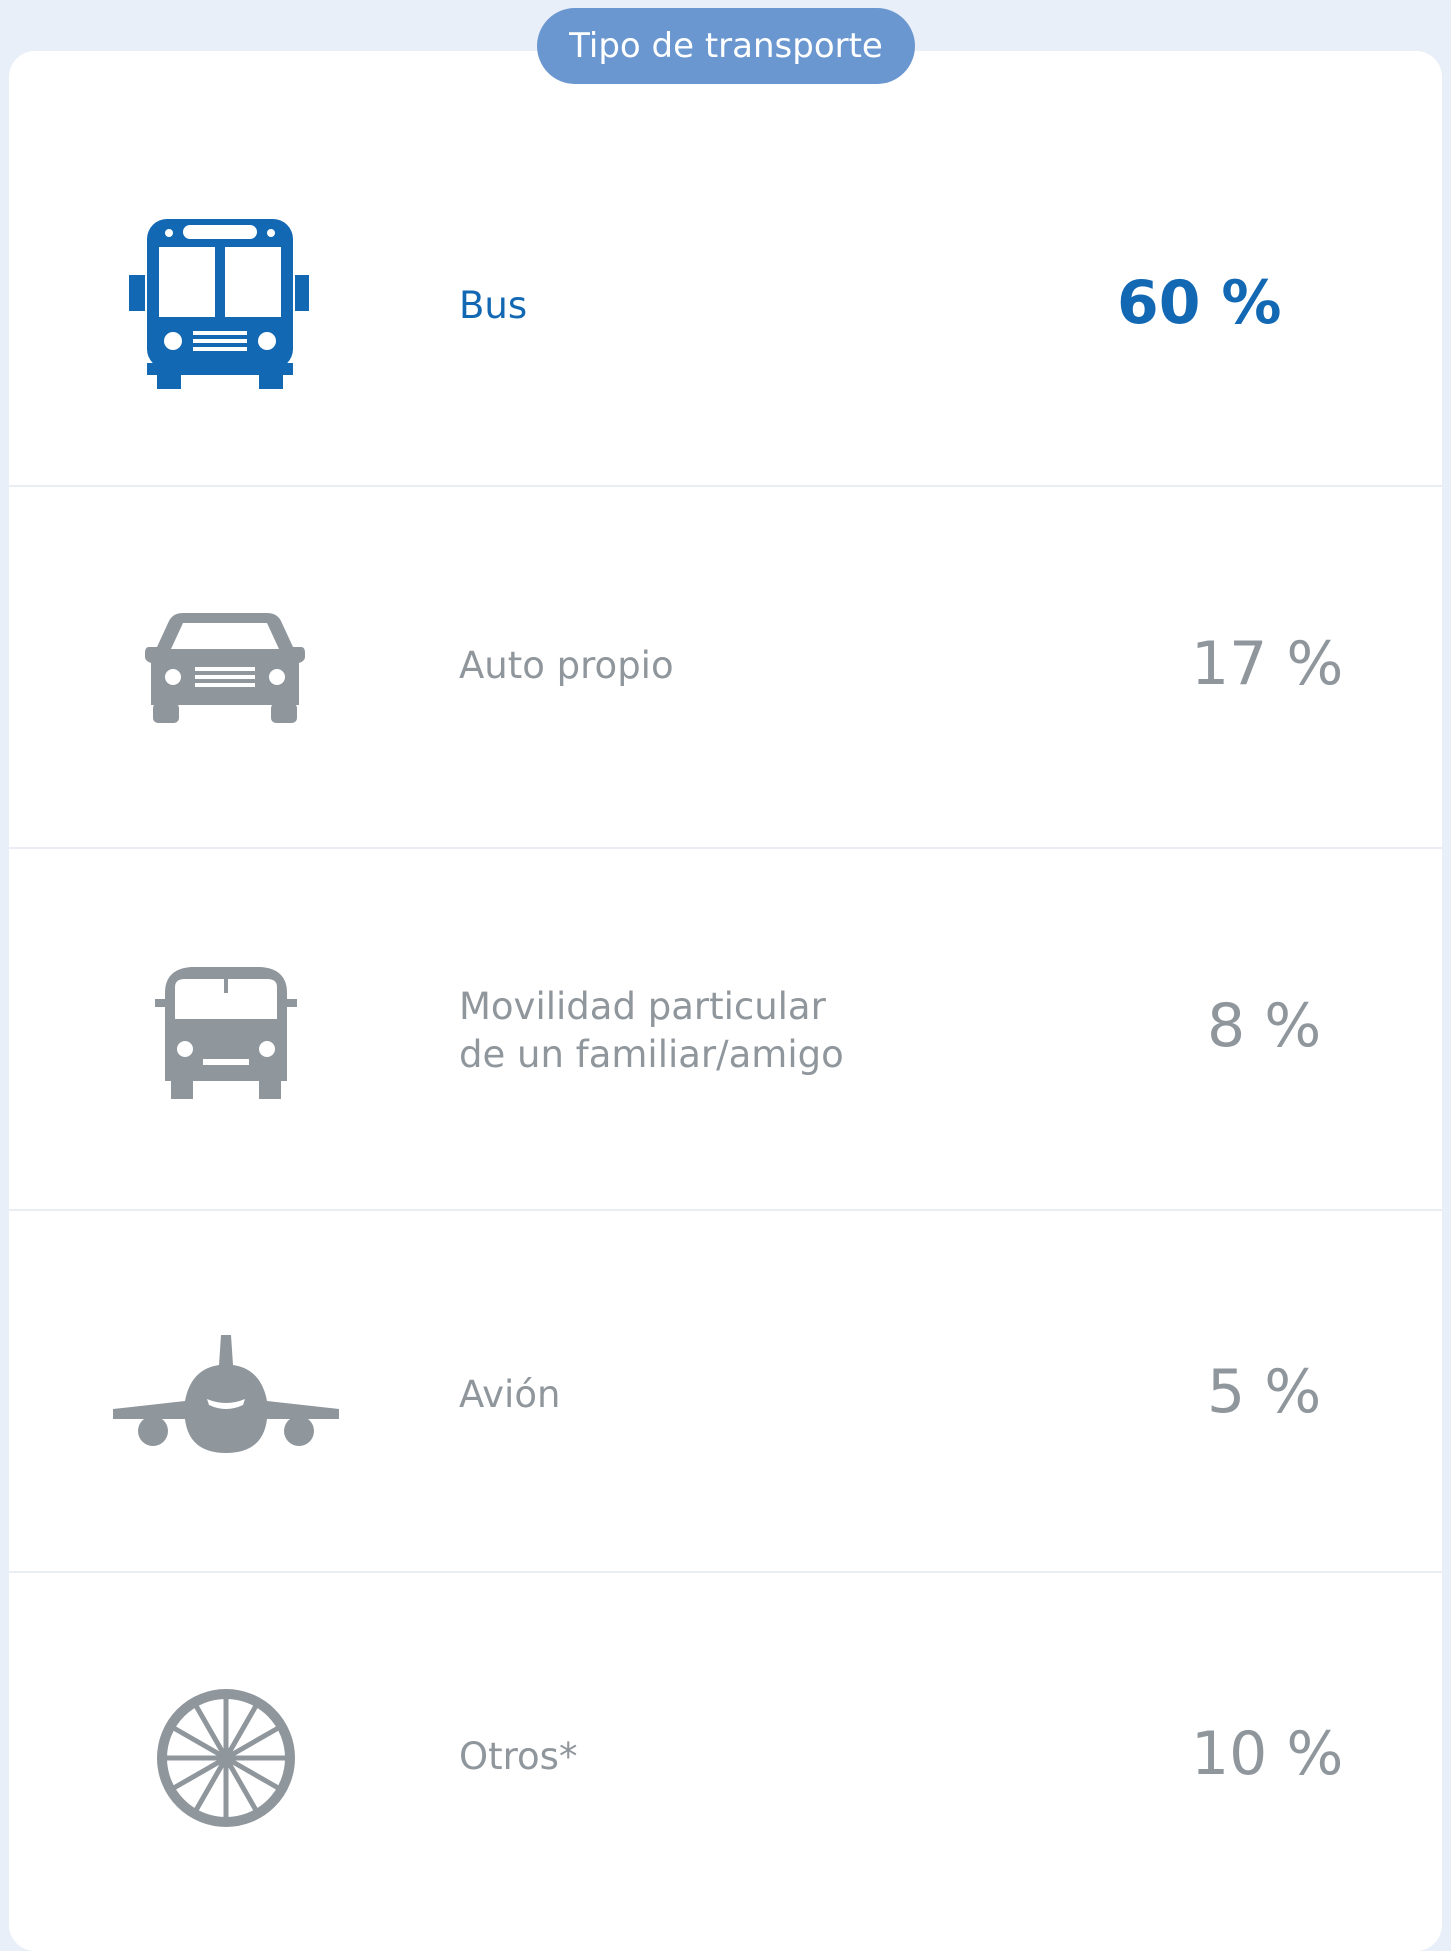 This screenshot has height=1951, width=1451. What do you see at coordinates (1267, 664) in the screenshot?
I see `row-value-auto-propio: 17 %` at bounding box center [1267, 664].